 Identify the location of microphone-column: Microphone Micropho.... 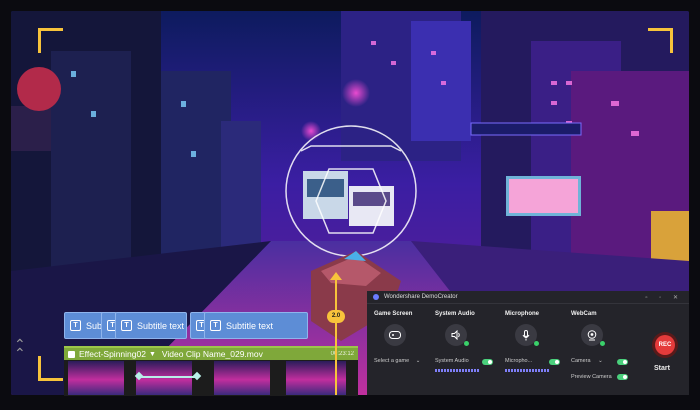
(532, 341).